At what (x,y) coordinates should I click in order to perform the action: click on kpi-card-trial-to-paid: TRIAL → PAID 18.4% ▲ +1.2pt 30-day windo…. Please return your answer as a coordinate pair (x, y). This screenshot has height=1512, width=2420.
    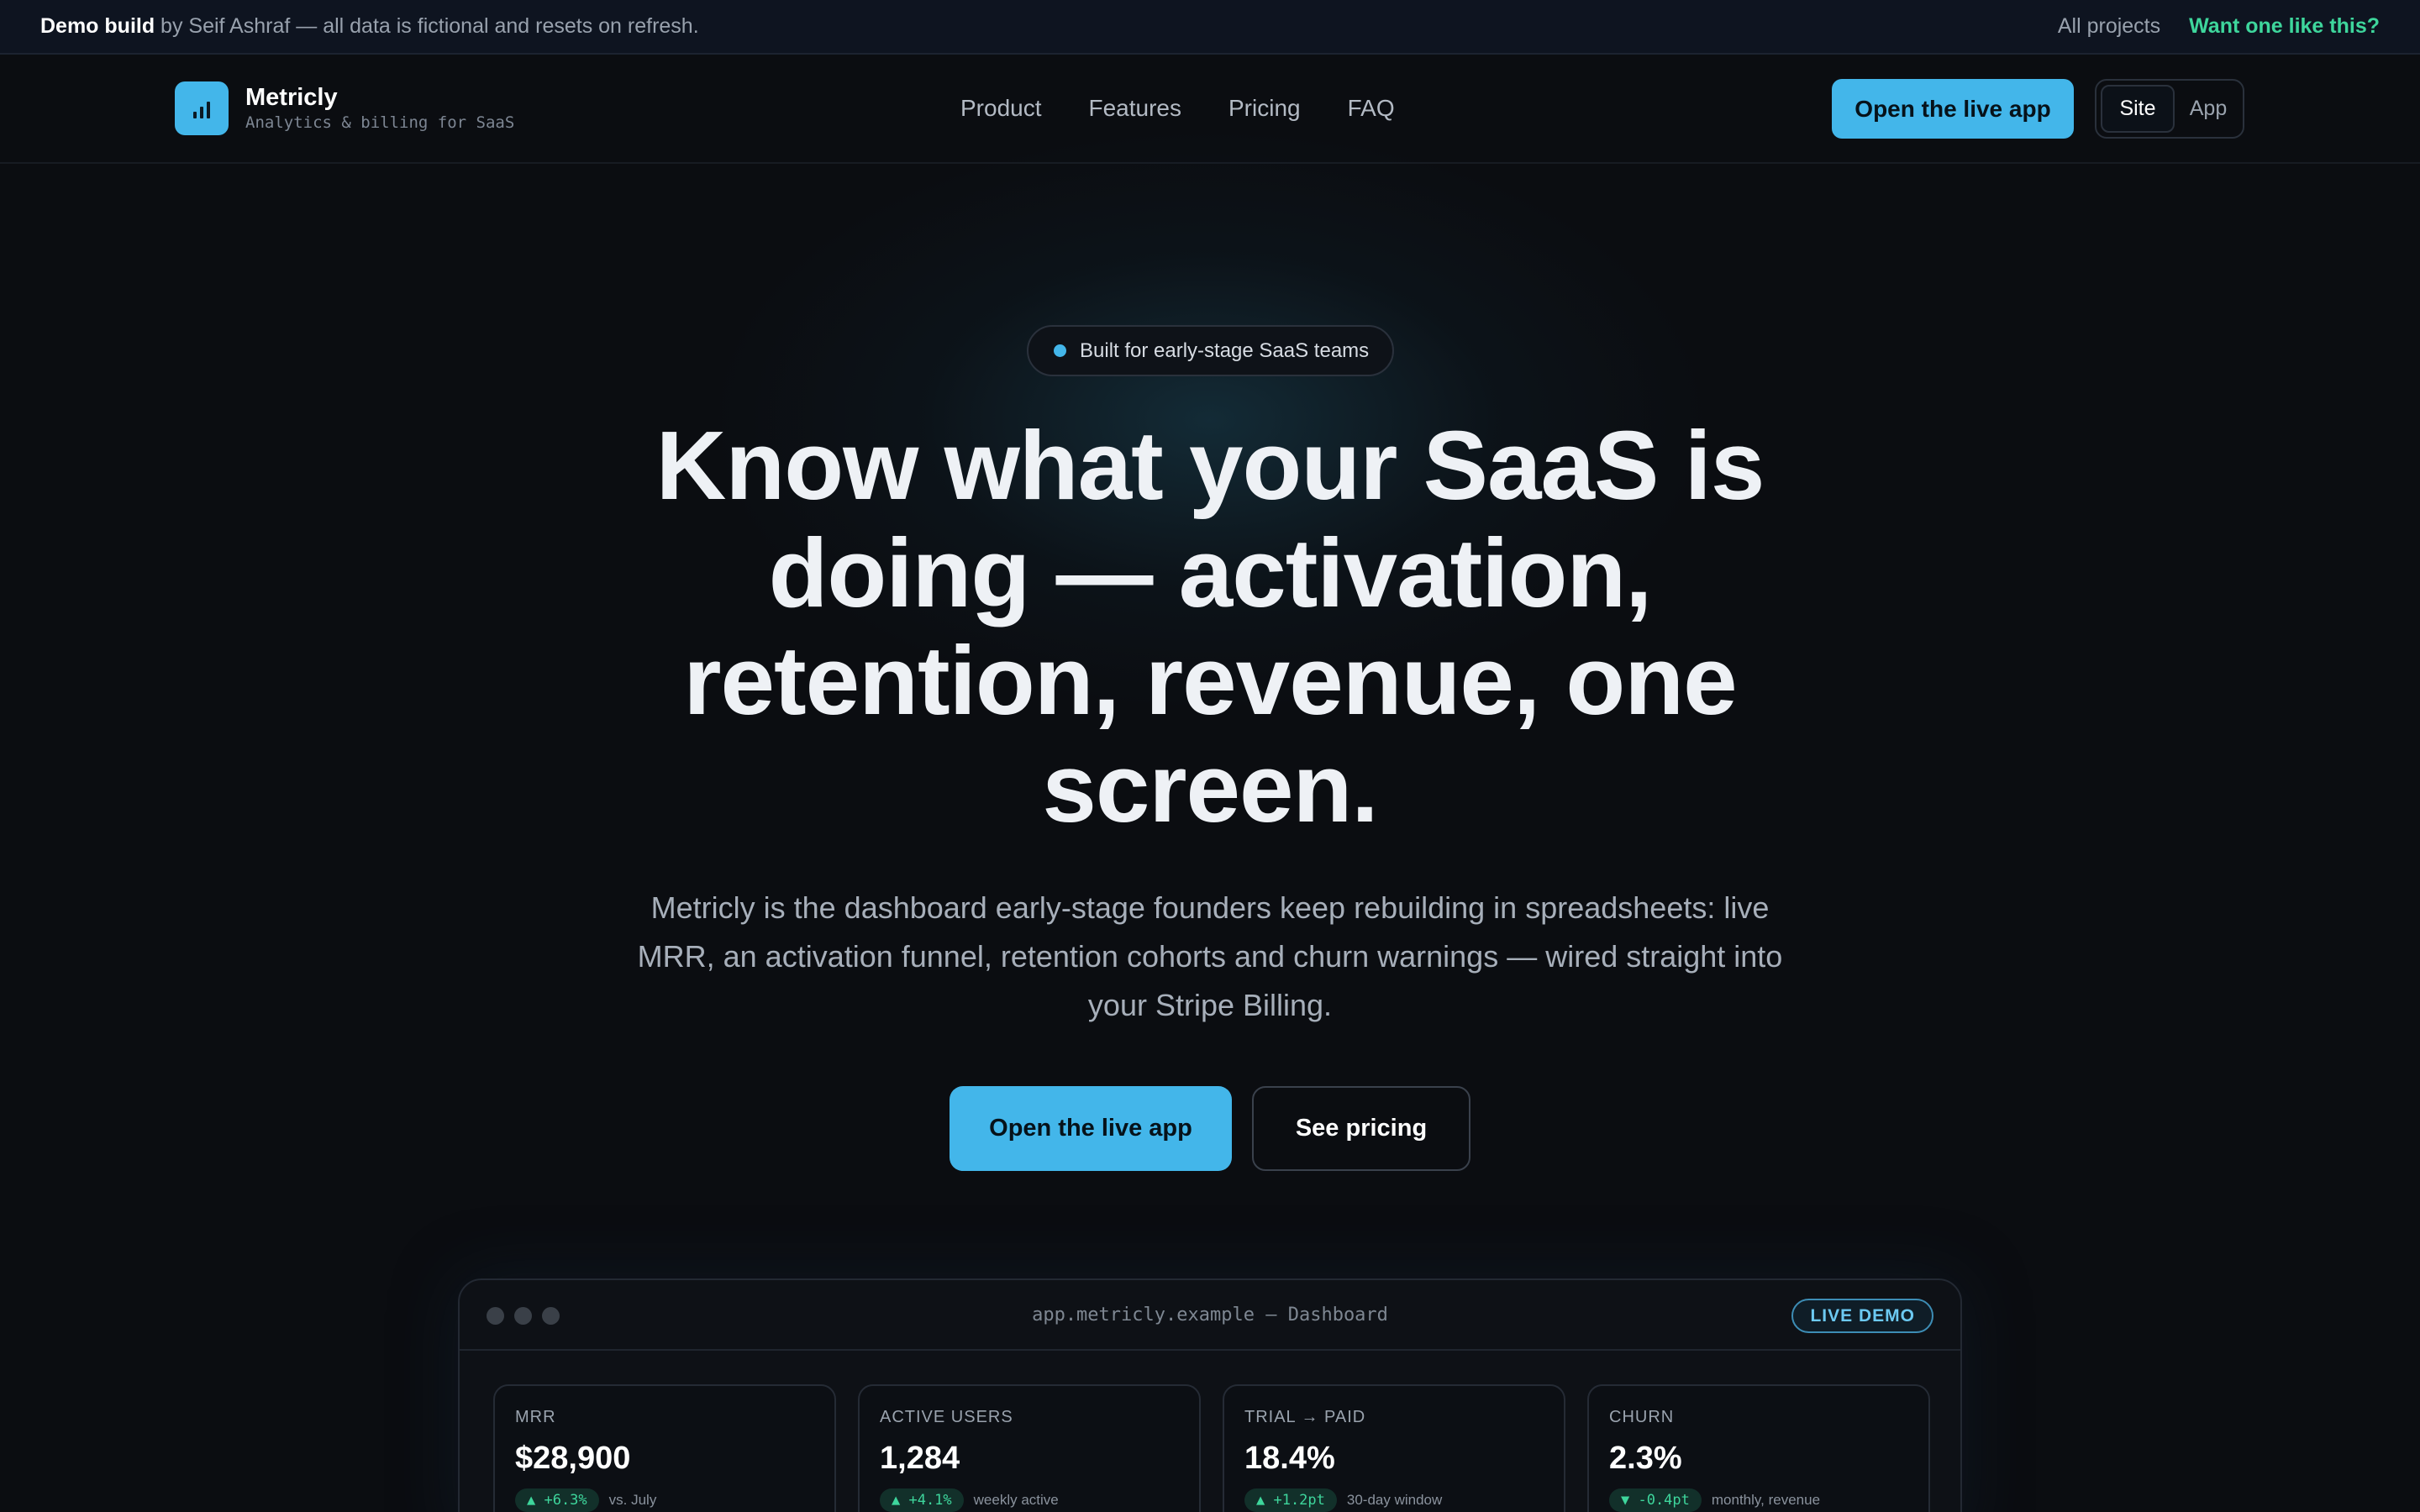
    Looking at the image, I should click on (1394, 1448).